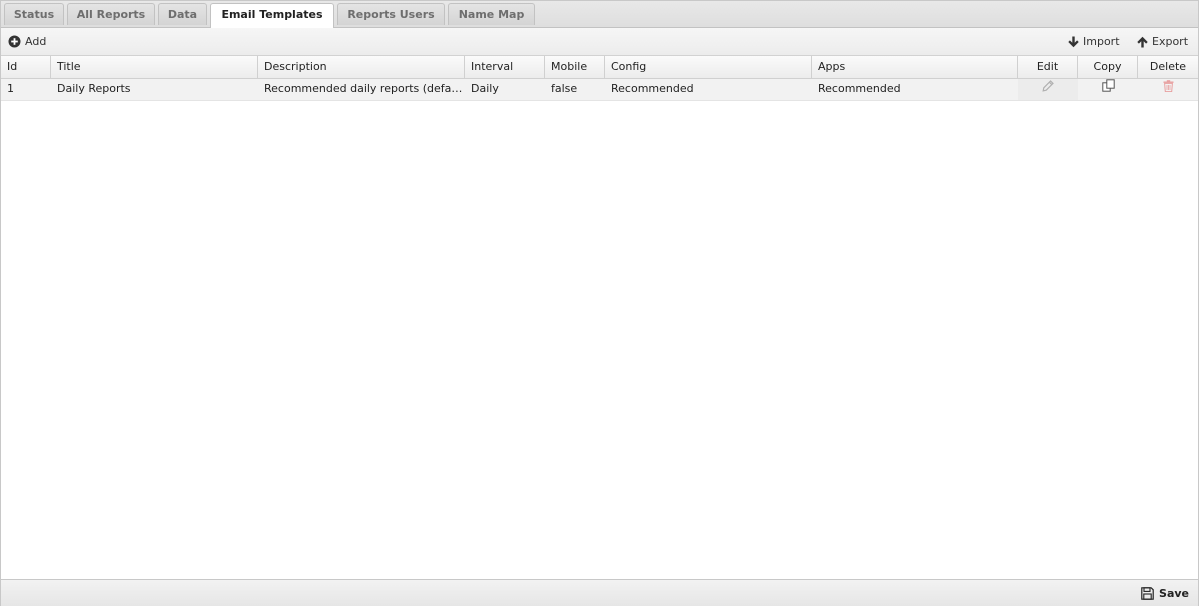 The width and height of the screenshot is (1199, 606). I want to click on delete-cell, so click(1168, 89).